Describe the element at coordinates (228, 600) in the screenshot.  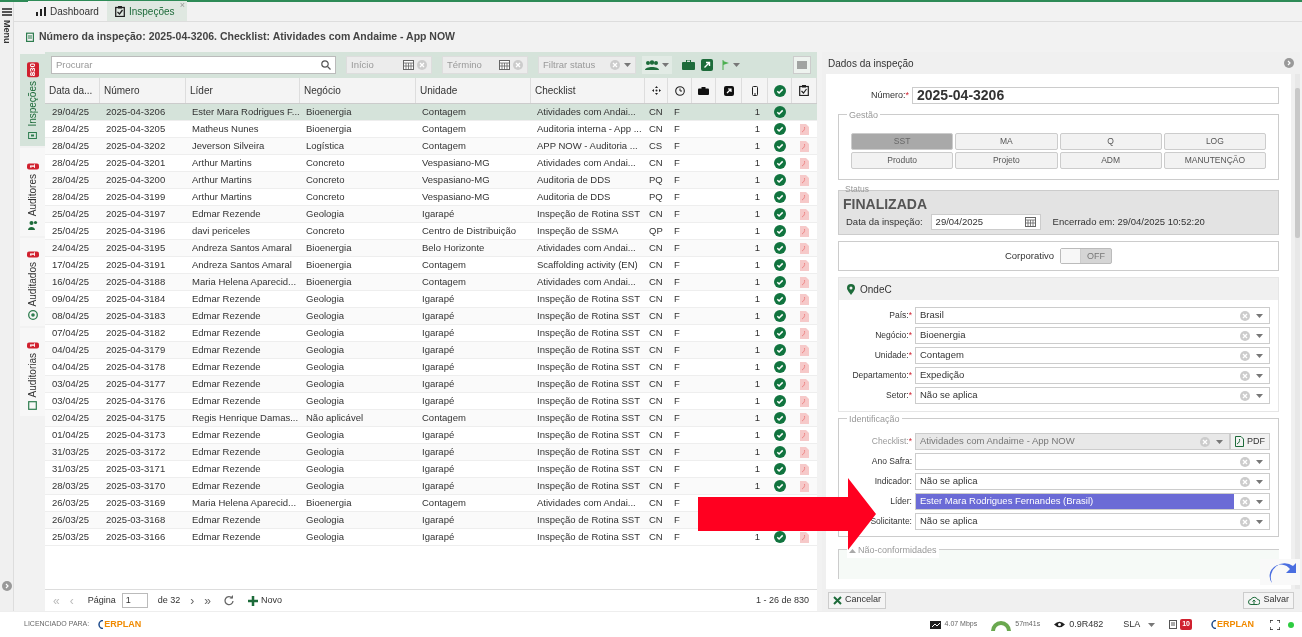
I see `refresh-icon` at that location.